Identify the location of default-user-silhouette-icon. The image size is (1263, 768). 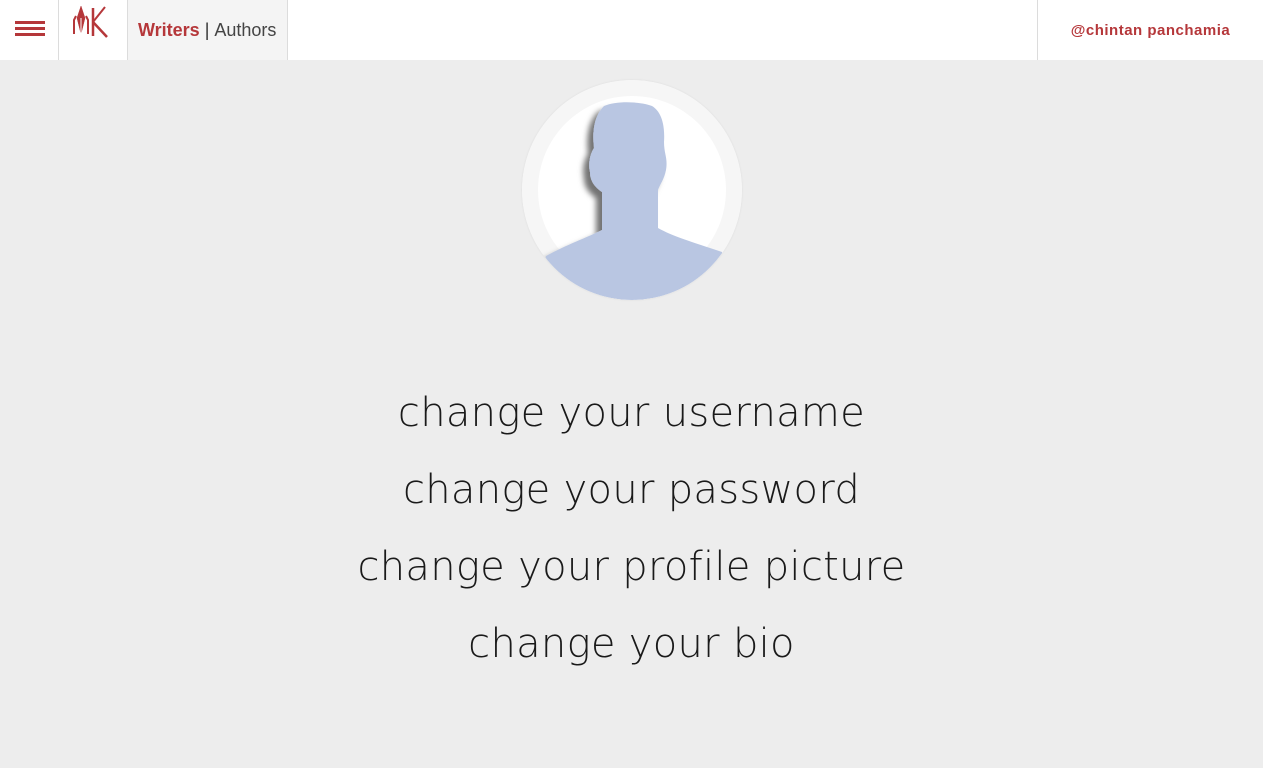
(632, 190).